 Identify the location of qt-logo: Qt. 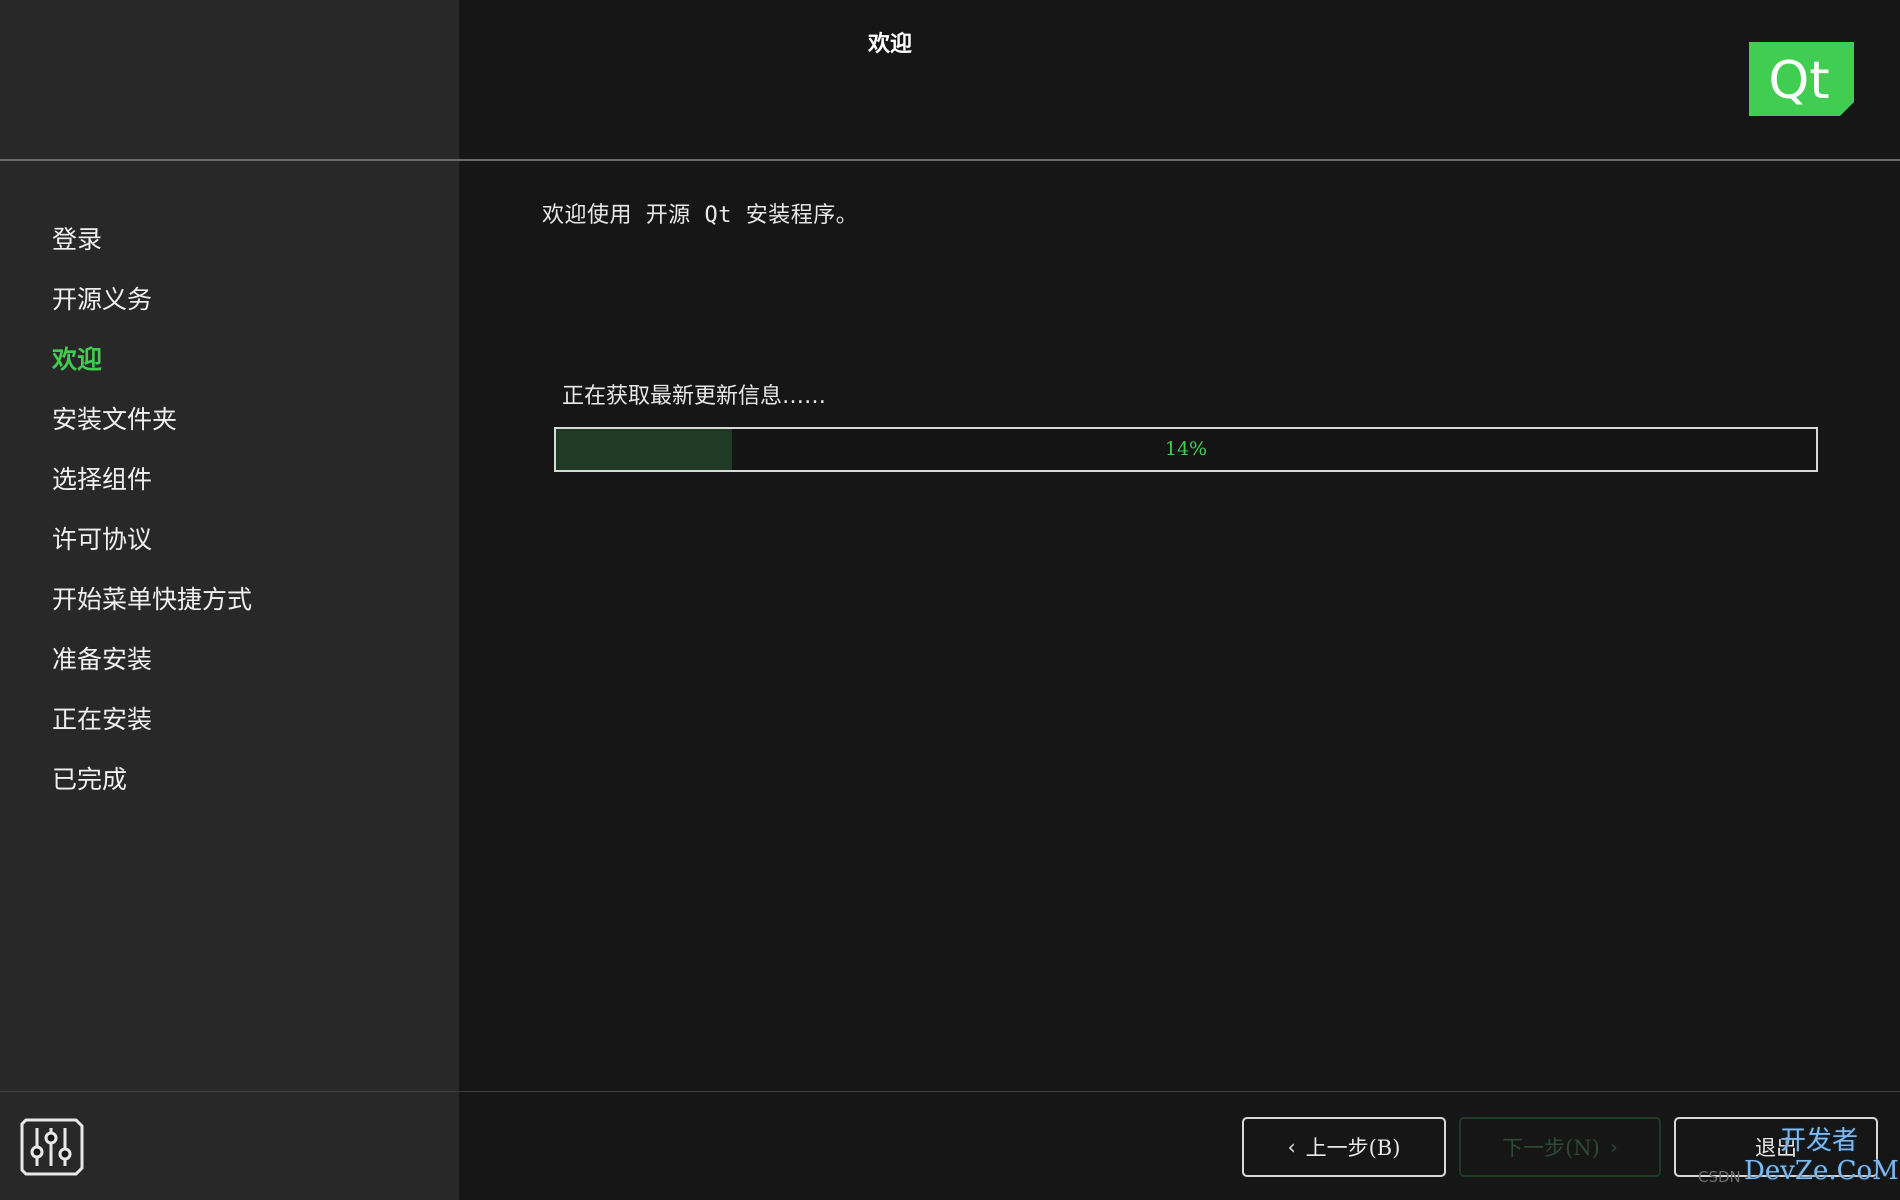
(1801, 79).